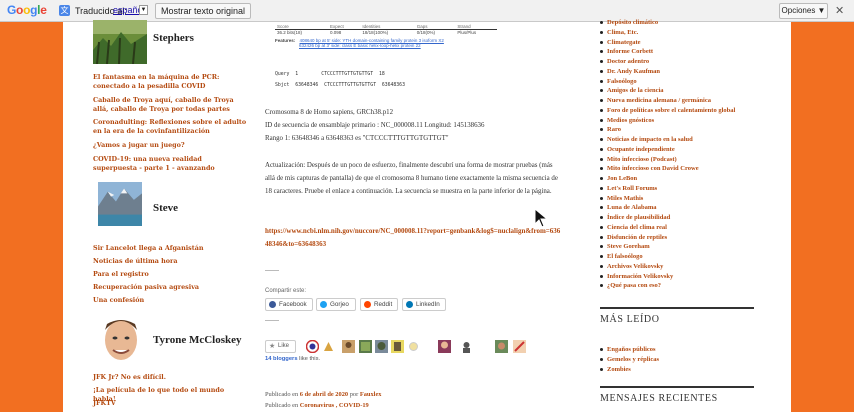 The image size is (854, 412). What do you see at coordinates (170, 377) in the screenshot?
I see `sidebar-link: JFK Jr? No es difícil.` at bounding box center [170, 377].